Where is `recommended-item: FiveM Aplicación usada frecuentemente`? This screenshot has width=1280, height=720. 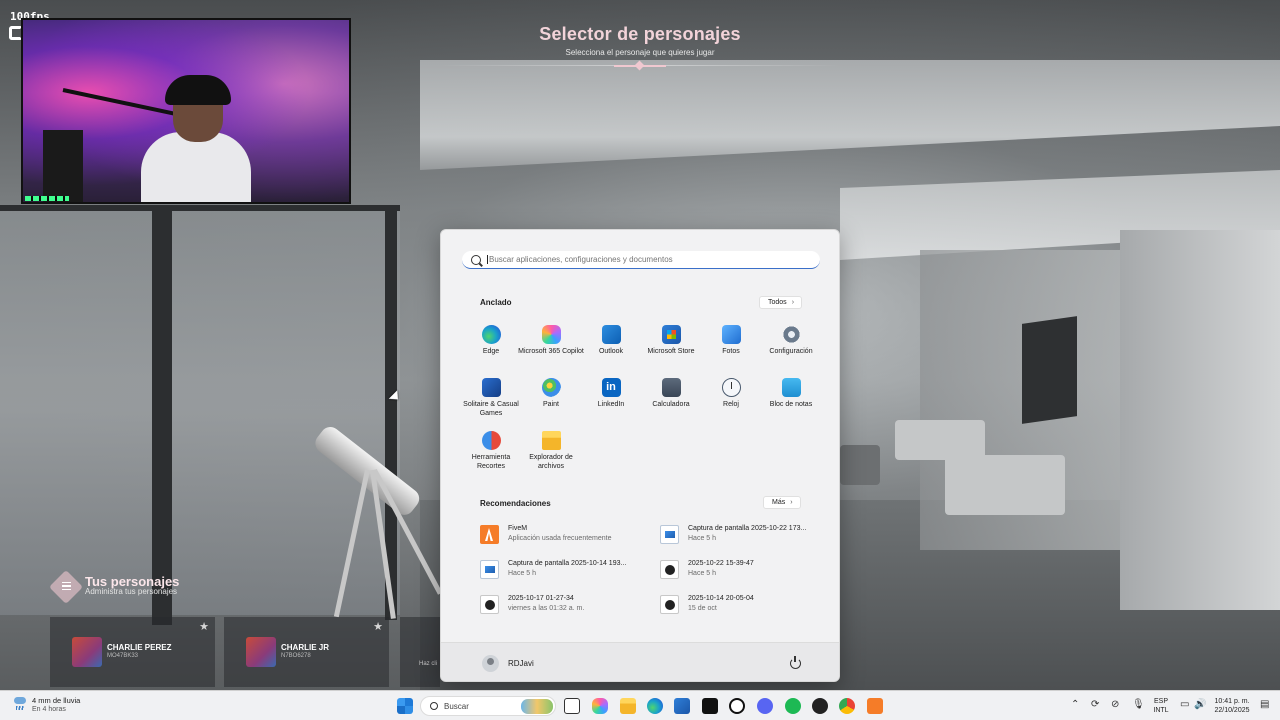
recommended-item: FiveM Aplicación usada frecuentemente is located at coordinates (565, 535).